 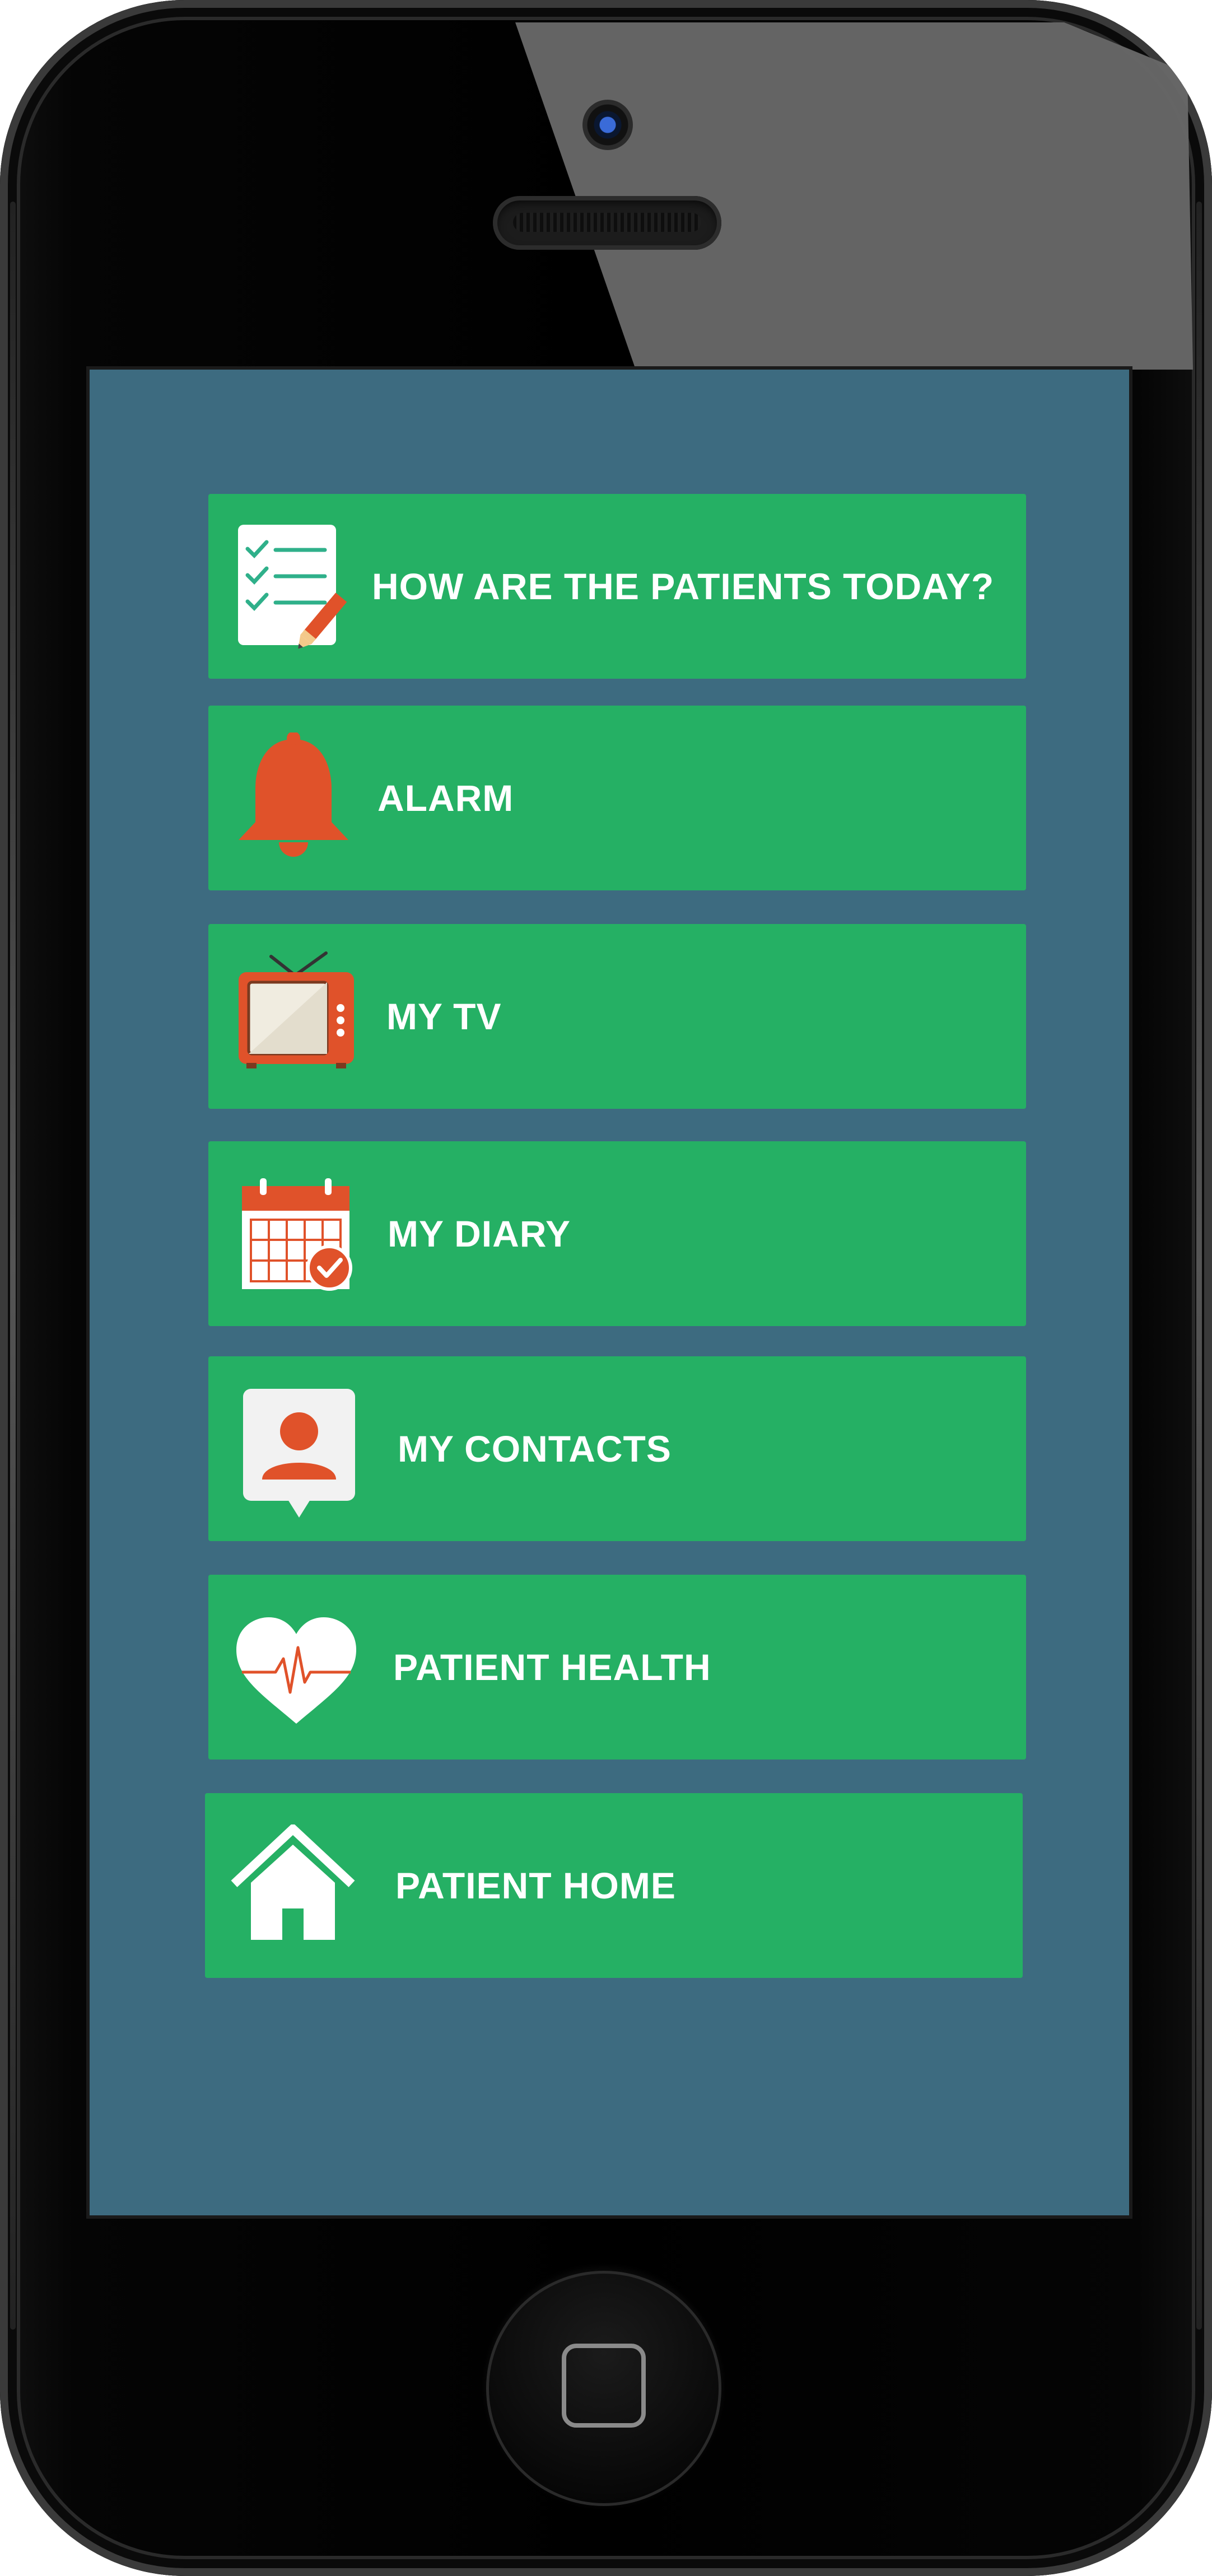 I want to click on home-square-icon, so click(x=604, y=2386).